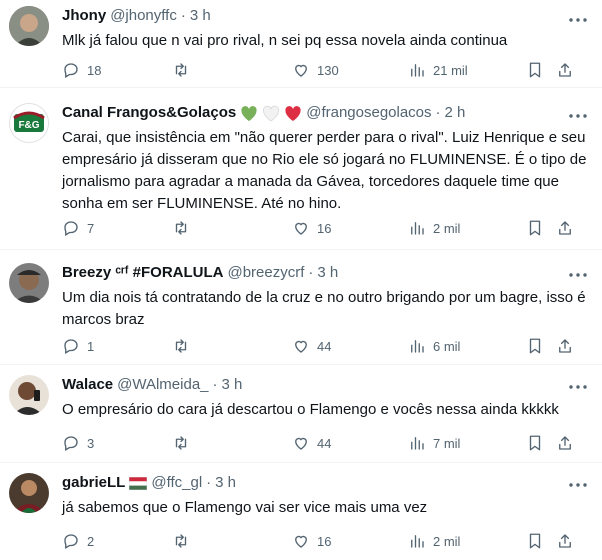  Describe the element at coordinates (87, 385) in the screenshot. I see `author-name: Walace` at that location.